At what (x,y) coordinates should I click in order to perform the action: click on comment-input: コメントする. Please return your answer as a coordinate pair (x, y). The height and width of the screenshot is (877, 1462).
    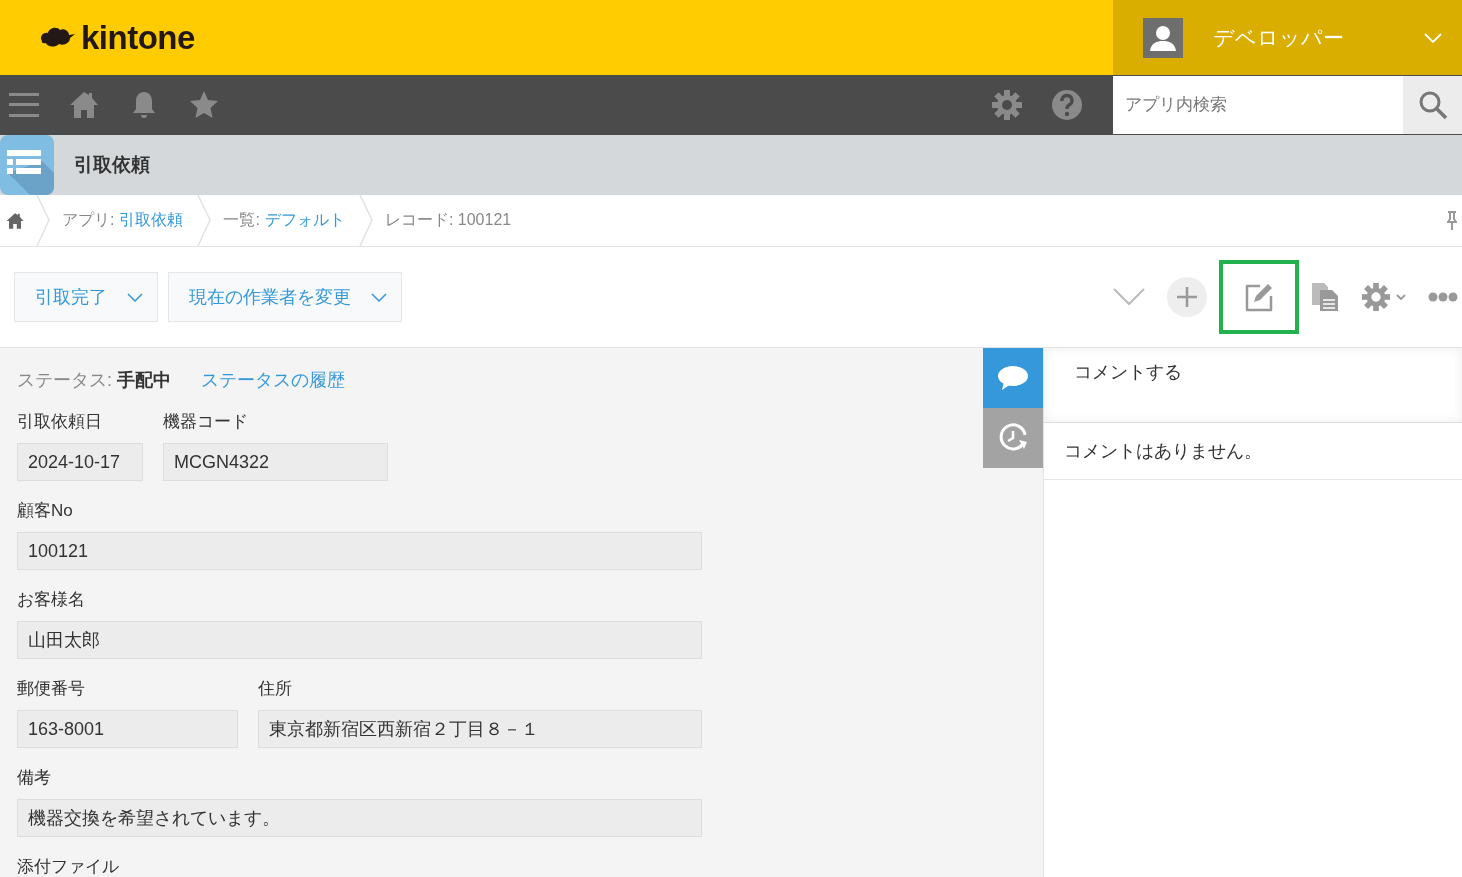
    Looking at the image, I should click on (1253, 385).